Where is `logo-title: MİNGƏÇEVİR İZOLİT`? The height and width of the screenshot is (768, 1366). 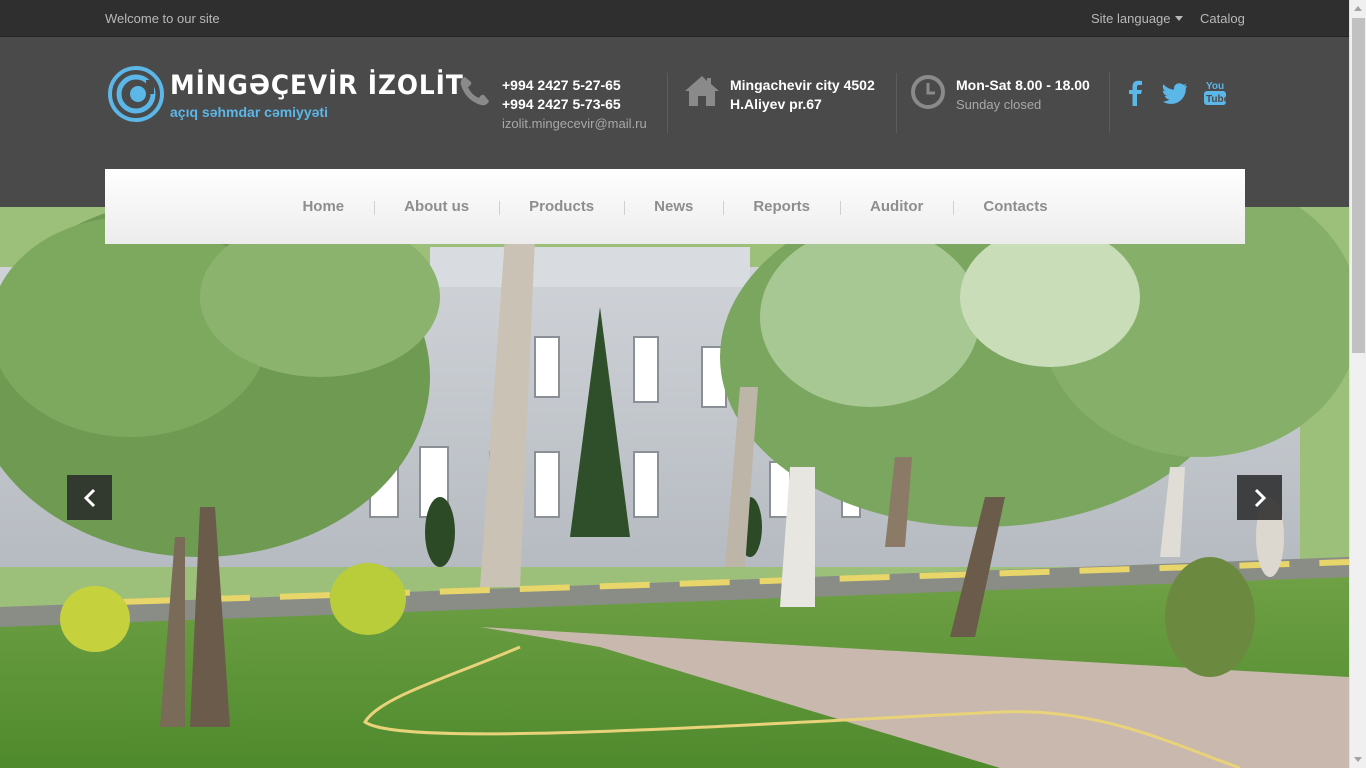 logo-title: MİNGƏÇEVİR İZOLİT is located at coordinates (317, 85).